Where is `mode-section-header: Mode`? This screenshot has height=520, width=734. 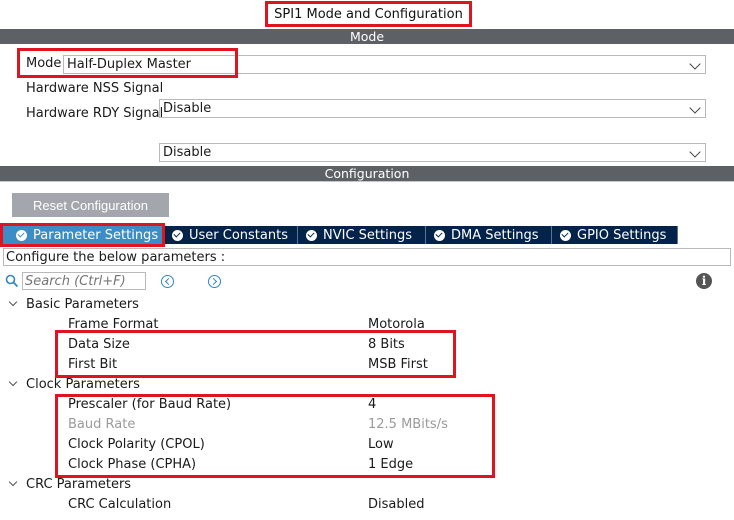
mode-section-header: Mode is located at coordinates (367, 36).